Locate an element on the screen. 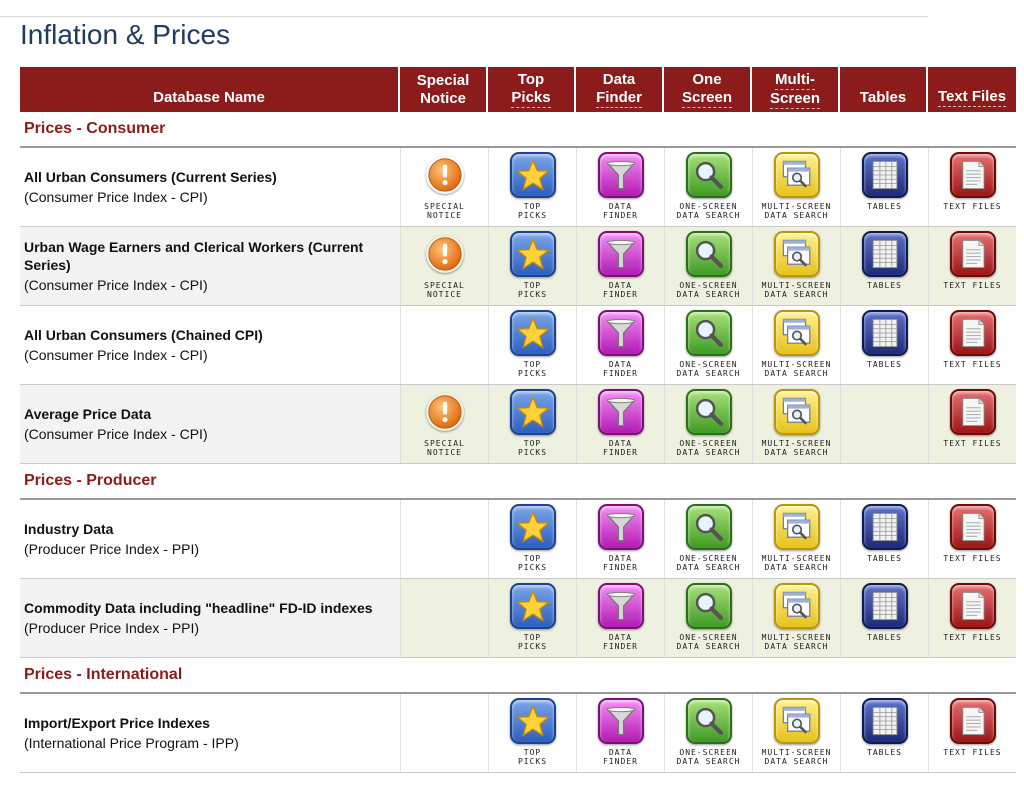 This screenshot has height=787, width=1024. top-divider is located at coordinates (464, 16).